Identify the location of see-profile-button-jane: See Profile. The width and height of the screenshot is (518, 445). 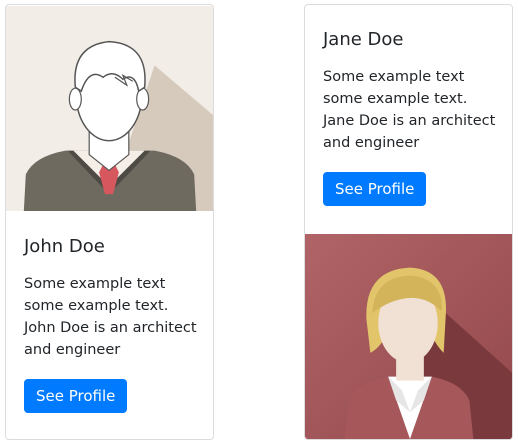
(375, 189).